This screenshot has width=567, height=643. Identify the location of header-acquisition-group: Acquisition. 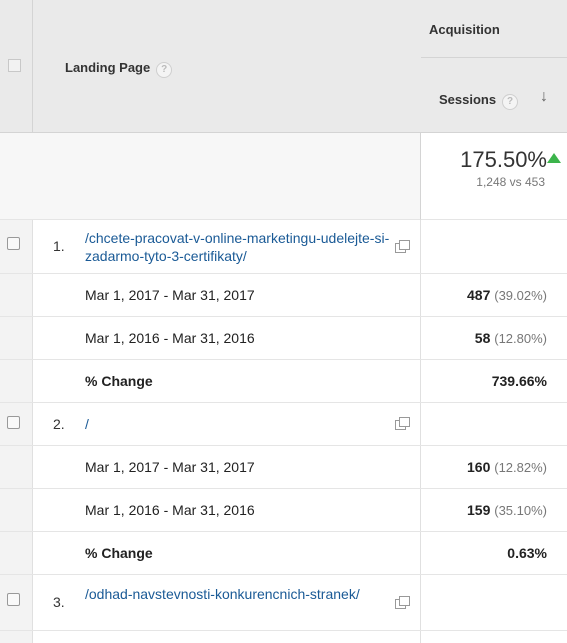
(494, 29).